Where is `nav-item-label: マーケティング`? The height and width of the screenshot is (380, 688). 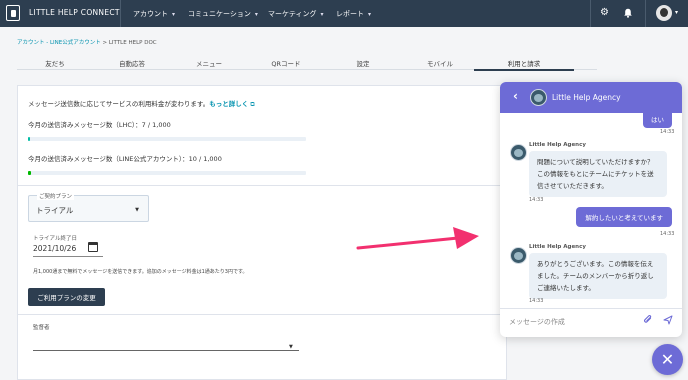
nav-item-label: マーケティング is located at coordinates (292, 14).